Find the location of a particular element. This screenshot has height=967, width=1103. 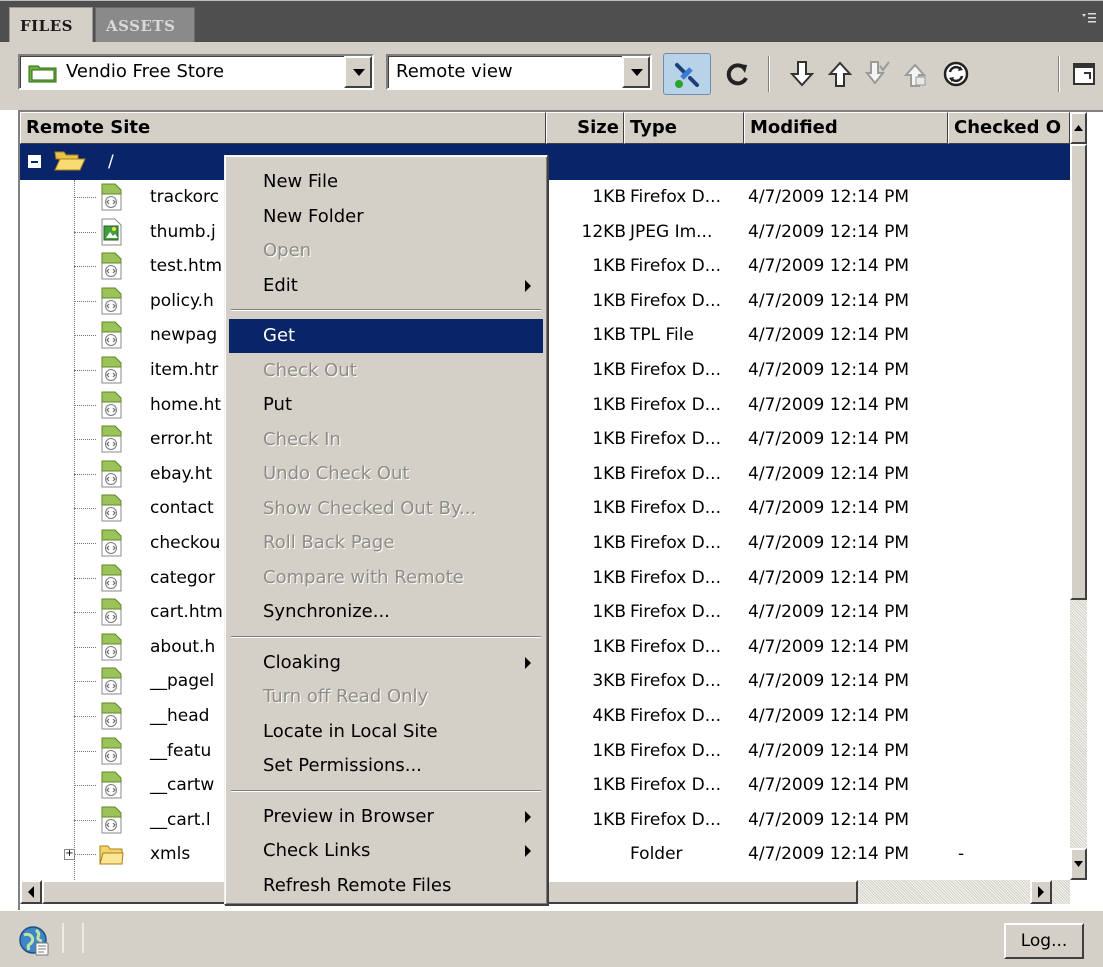

view-select-dropdown-button is located at coordinates (636, 72).